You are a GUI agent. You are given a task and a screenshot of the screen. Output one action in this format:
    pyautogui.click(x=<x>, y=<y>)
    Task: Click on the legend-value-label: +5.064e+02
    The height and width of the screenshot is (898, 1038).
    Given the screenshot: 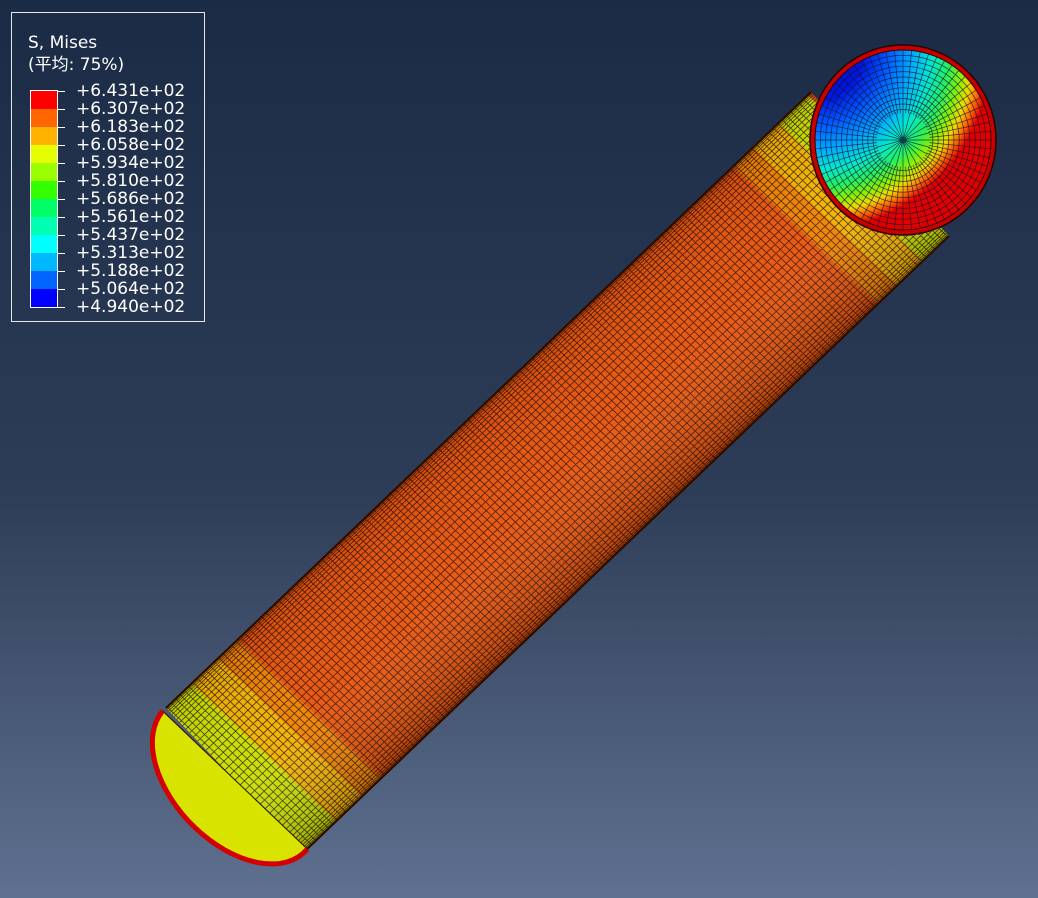 What is the action you would take?
    pyautogui.click(x=131, y=289)
    